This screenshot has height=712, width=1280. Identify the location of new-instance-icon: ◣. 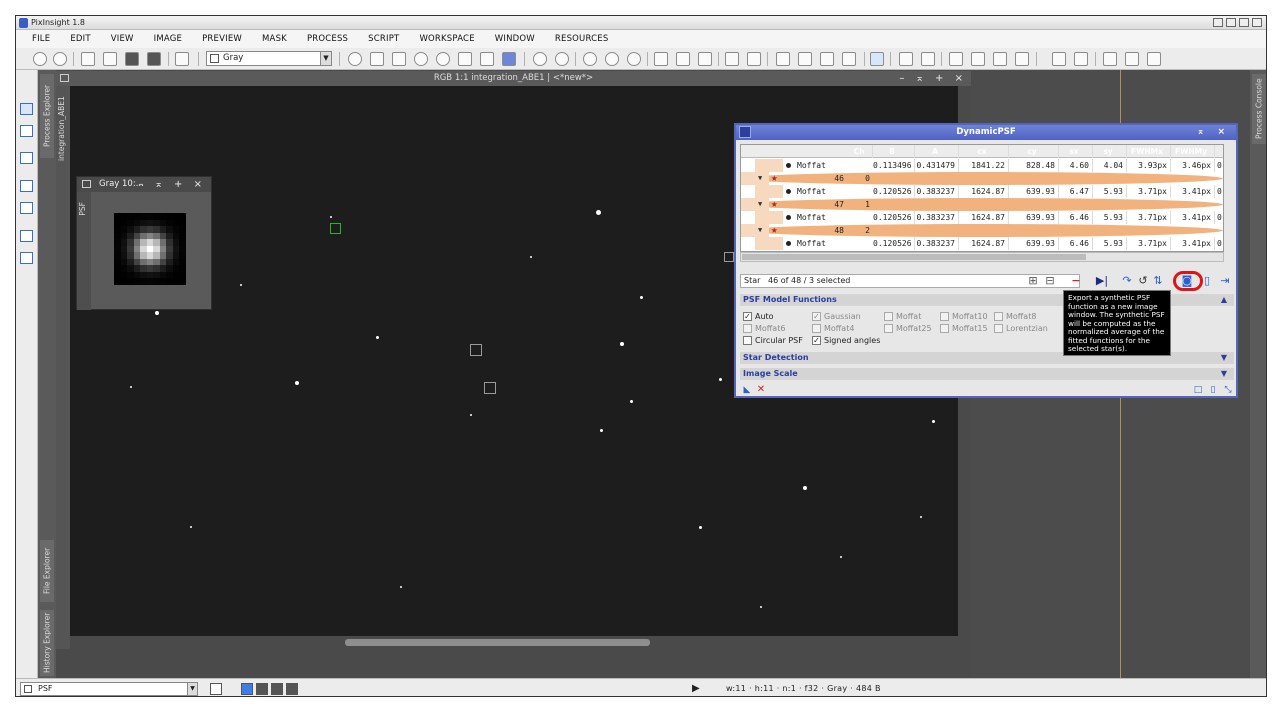
(747, 390).